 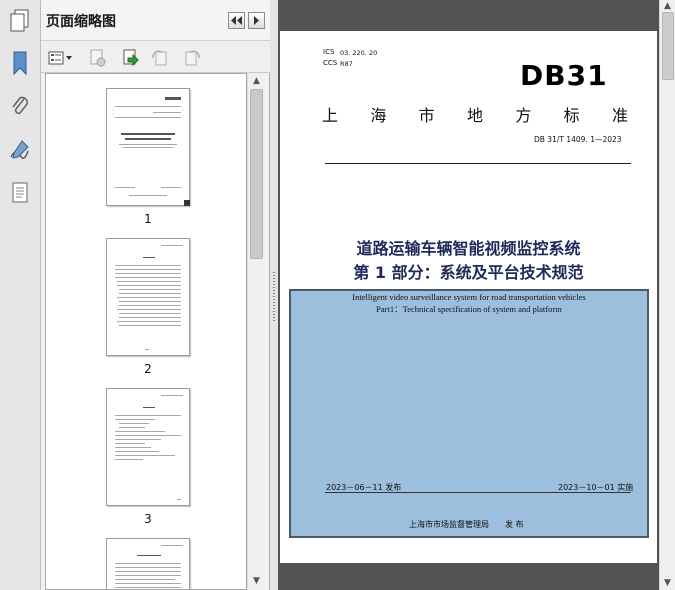 What do you see at coordinates (466, 524) in the screenshot?
I see `publisher: 上海市市场监督管理局 发 布` at bounding box center [466, 524].